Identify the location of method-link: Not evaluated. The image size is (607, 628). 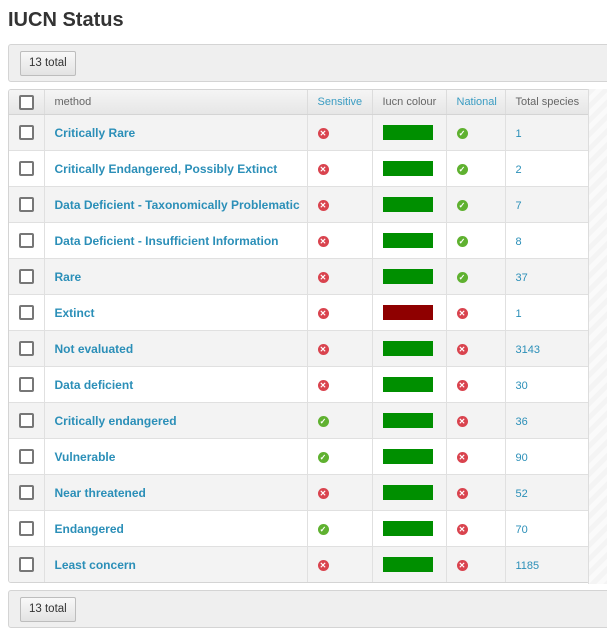
(94, 349).